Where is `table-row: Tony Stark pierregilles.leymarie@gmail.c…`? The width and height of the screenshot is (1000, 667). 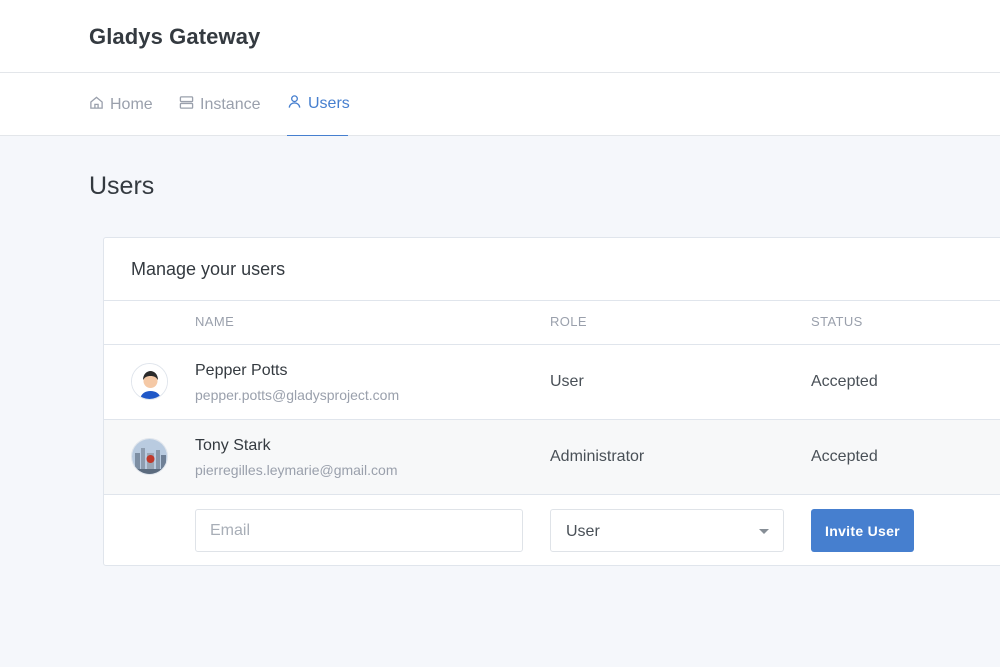 table-row: Tony Stark pierregilles.leymarie@gmail.c… is located at coordinates (552, 457).